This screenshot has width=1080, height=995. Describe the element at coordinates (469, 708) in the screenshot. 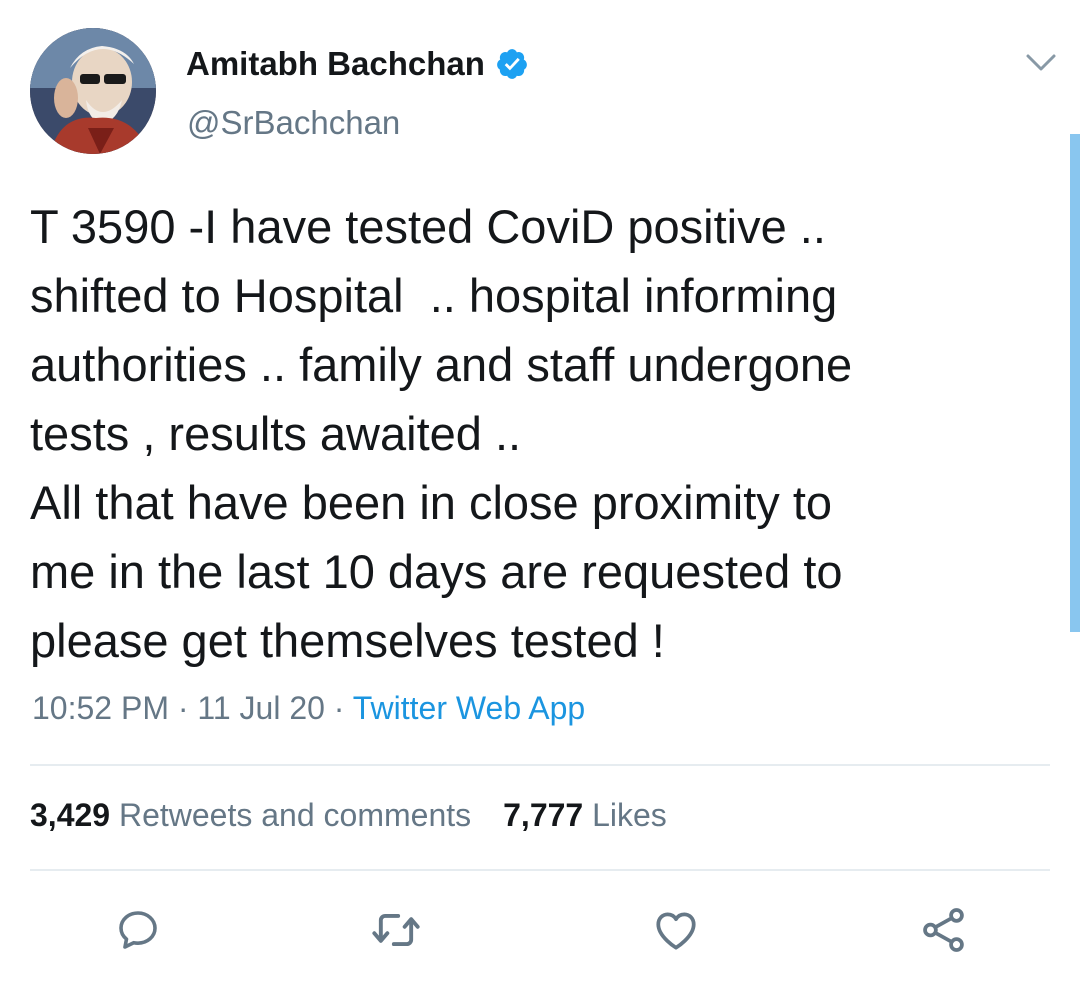

I see `tweet-source-link: Twitter Web App` at that location.